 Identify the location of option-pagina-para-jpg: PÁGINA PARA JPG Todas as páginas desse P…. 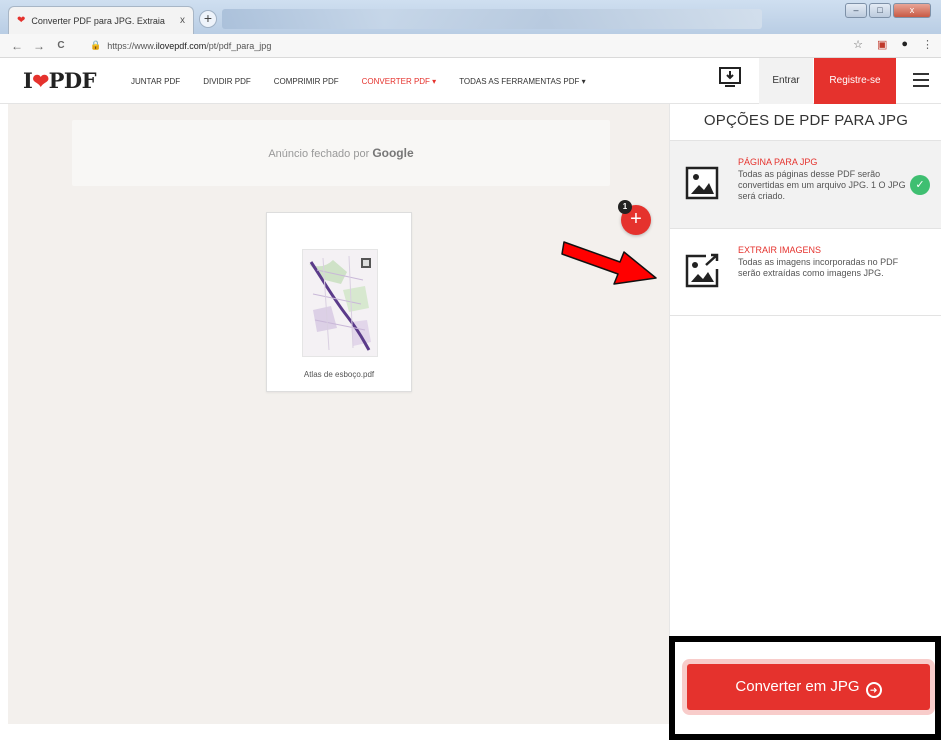
(805, 184).